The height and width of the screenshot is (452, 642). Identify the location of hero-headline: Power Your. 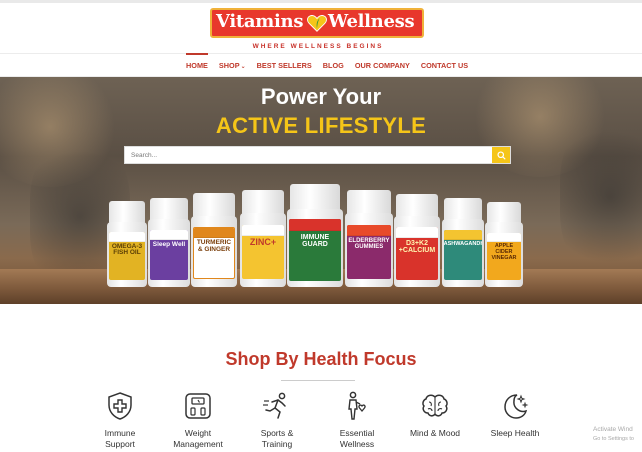
(321, 96).